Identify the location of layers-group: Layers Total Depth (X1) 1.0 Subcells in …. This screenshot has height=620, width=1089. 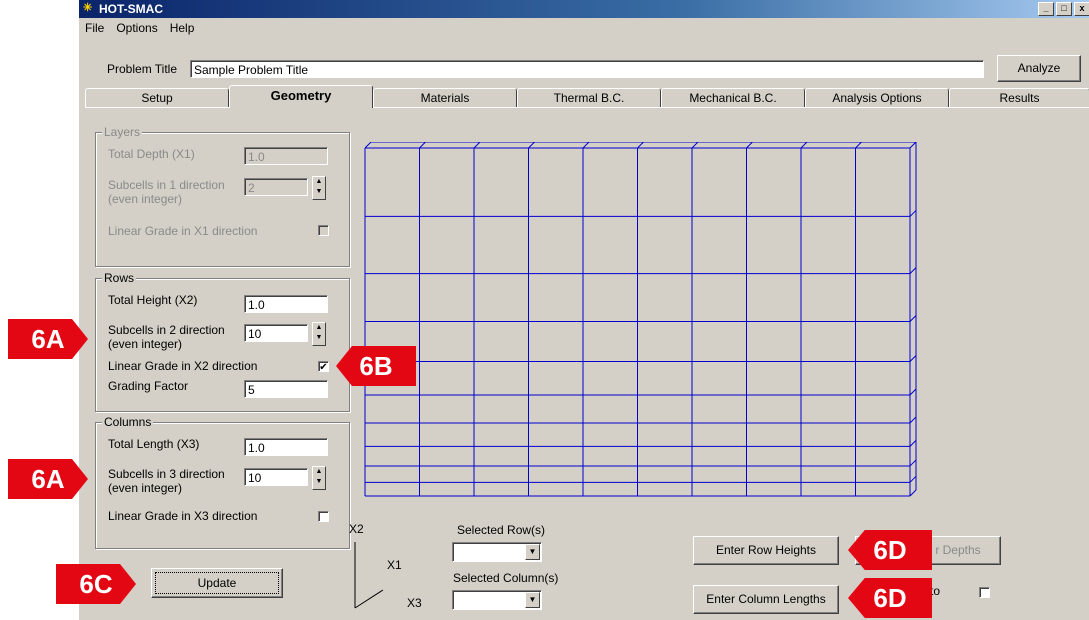
(222, 196).